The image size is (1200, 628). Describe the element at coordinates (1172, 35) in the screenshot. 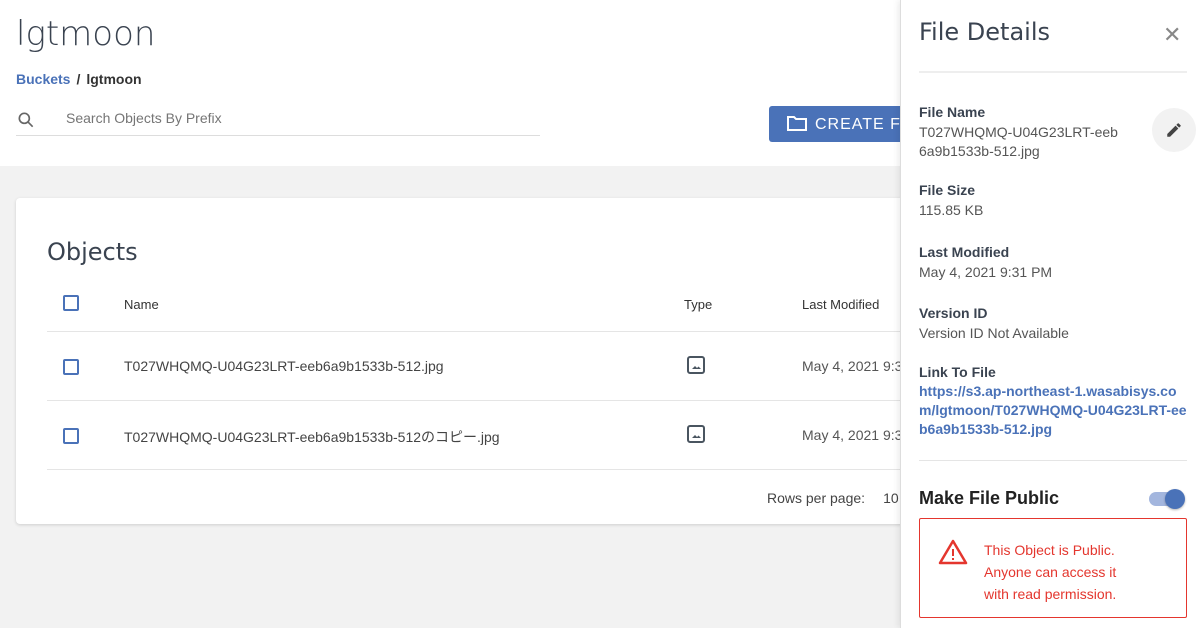

I see `close-icon: ✕` at that location.